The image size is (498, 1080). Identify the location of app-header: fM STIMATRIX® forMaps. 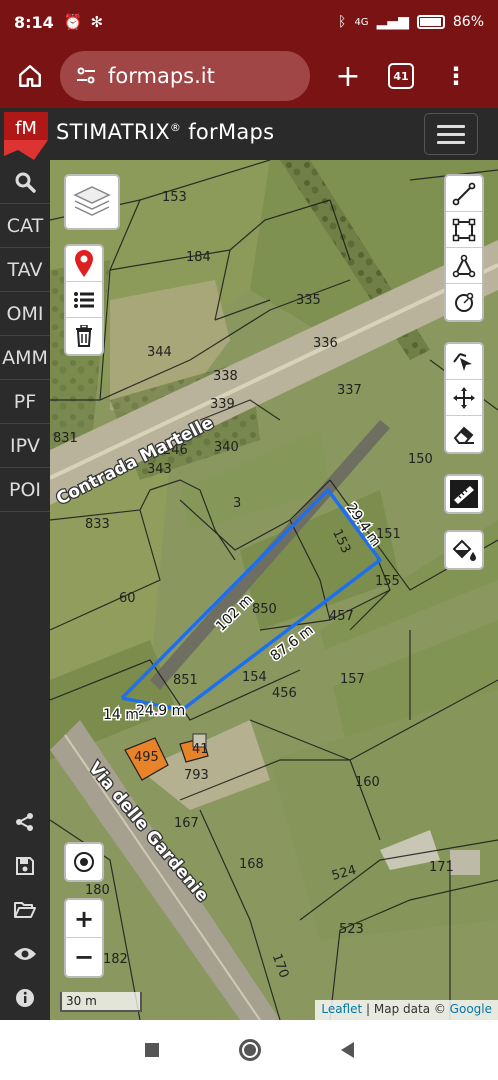
(249, 134).